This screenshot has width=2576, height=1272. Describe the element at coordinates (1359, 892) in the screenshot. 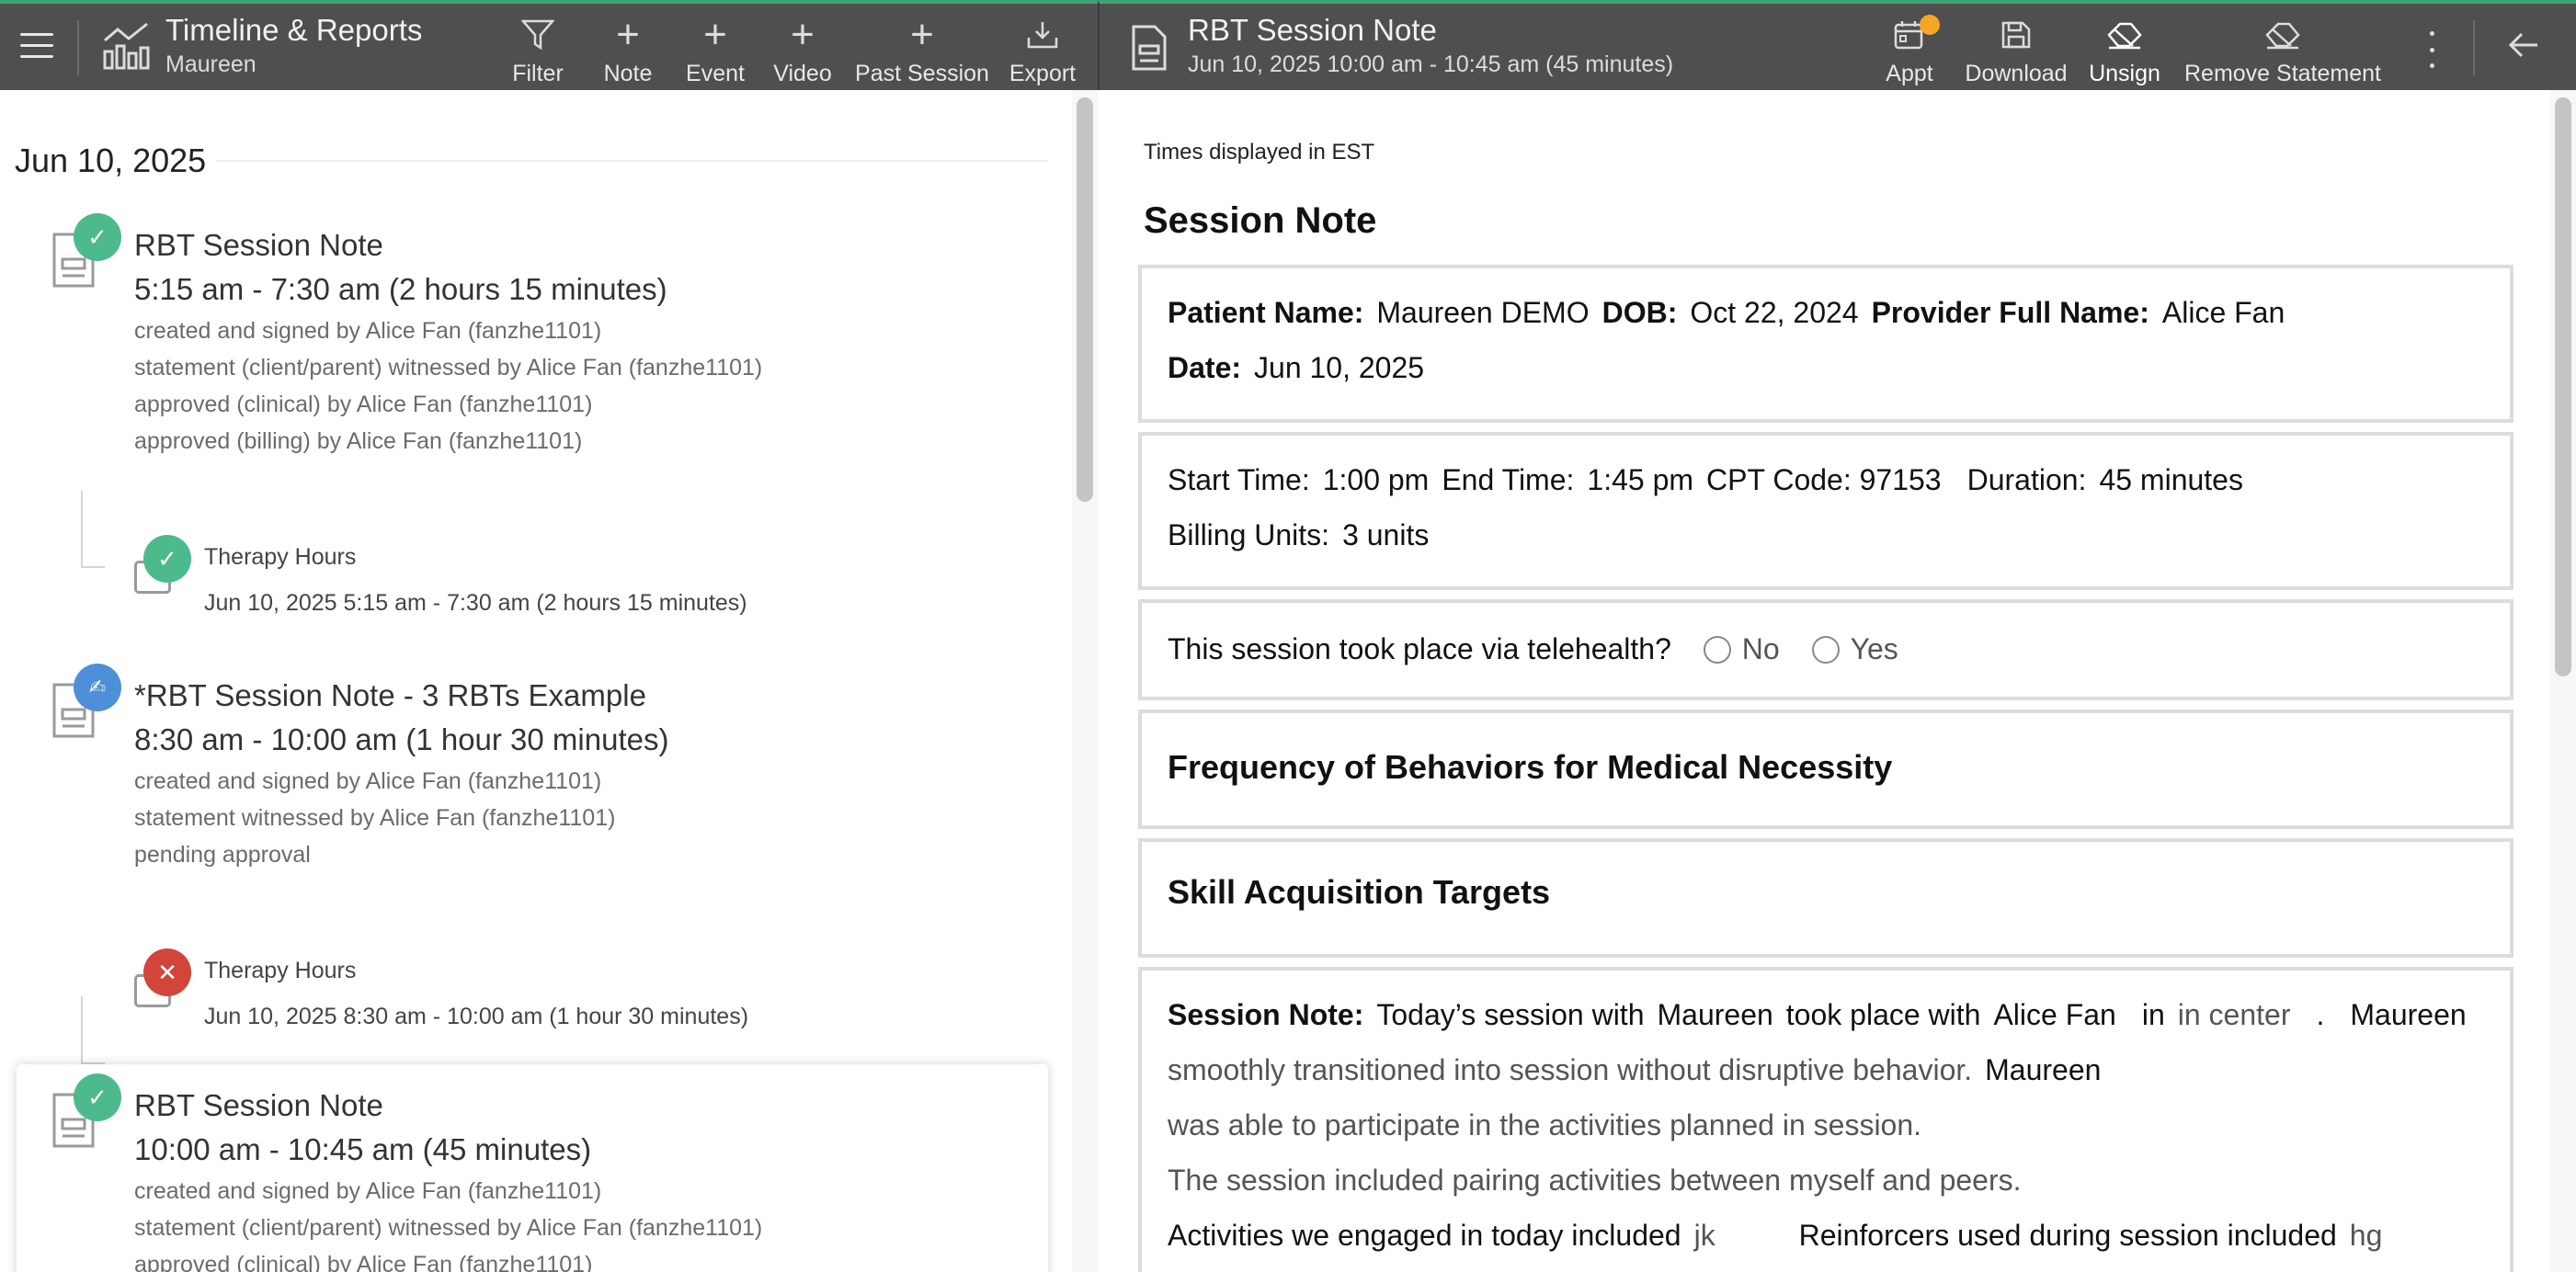

I see `skill-title: Skill Acquisition Targets` at that location.